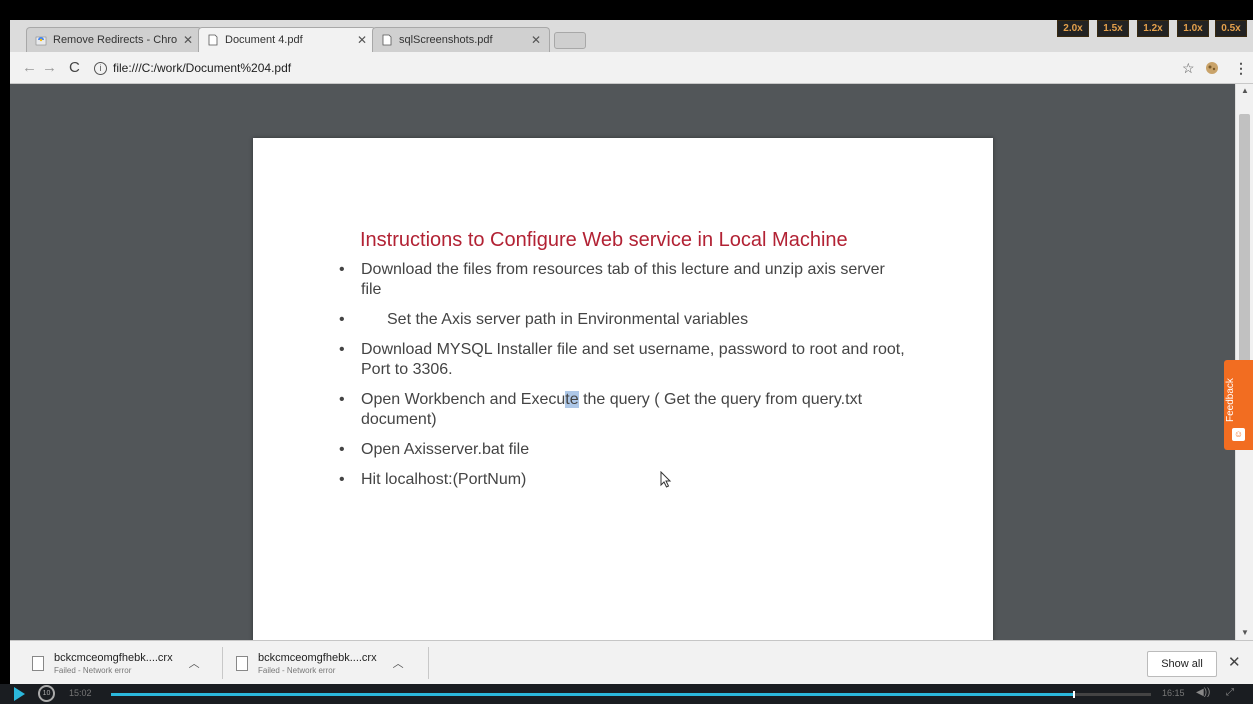  Describe the element at coordinates (1153, 28) in the screenshot. I see `speed-1-2x-button: 1.2x` at that location.